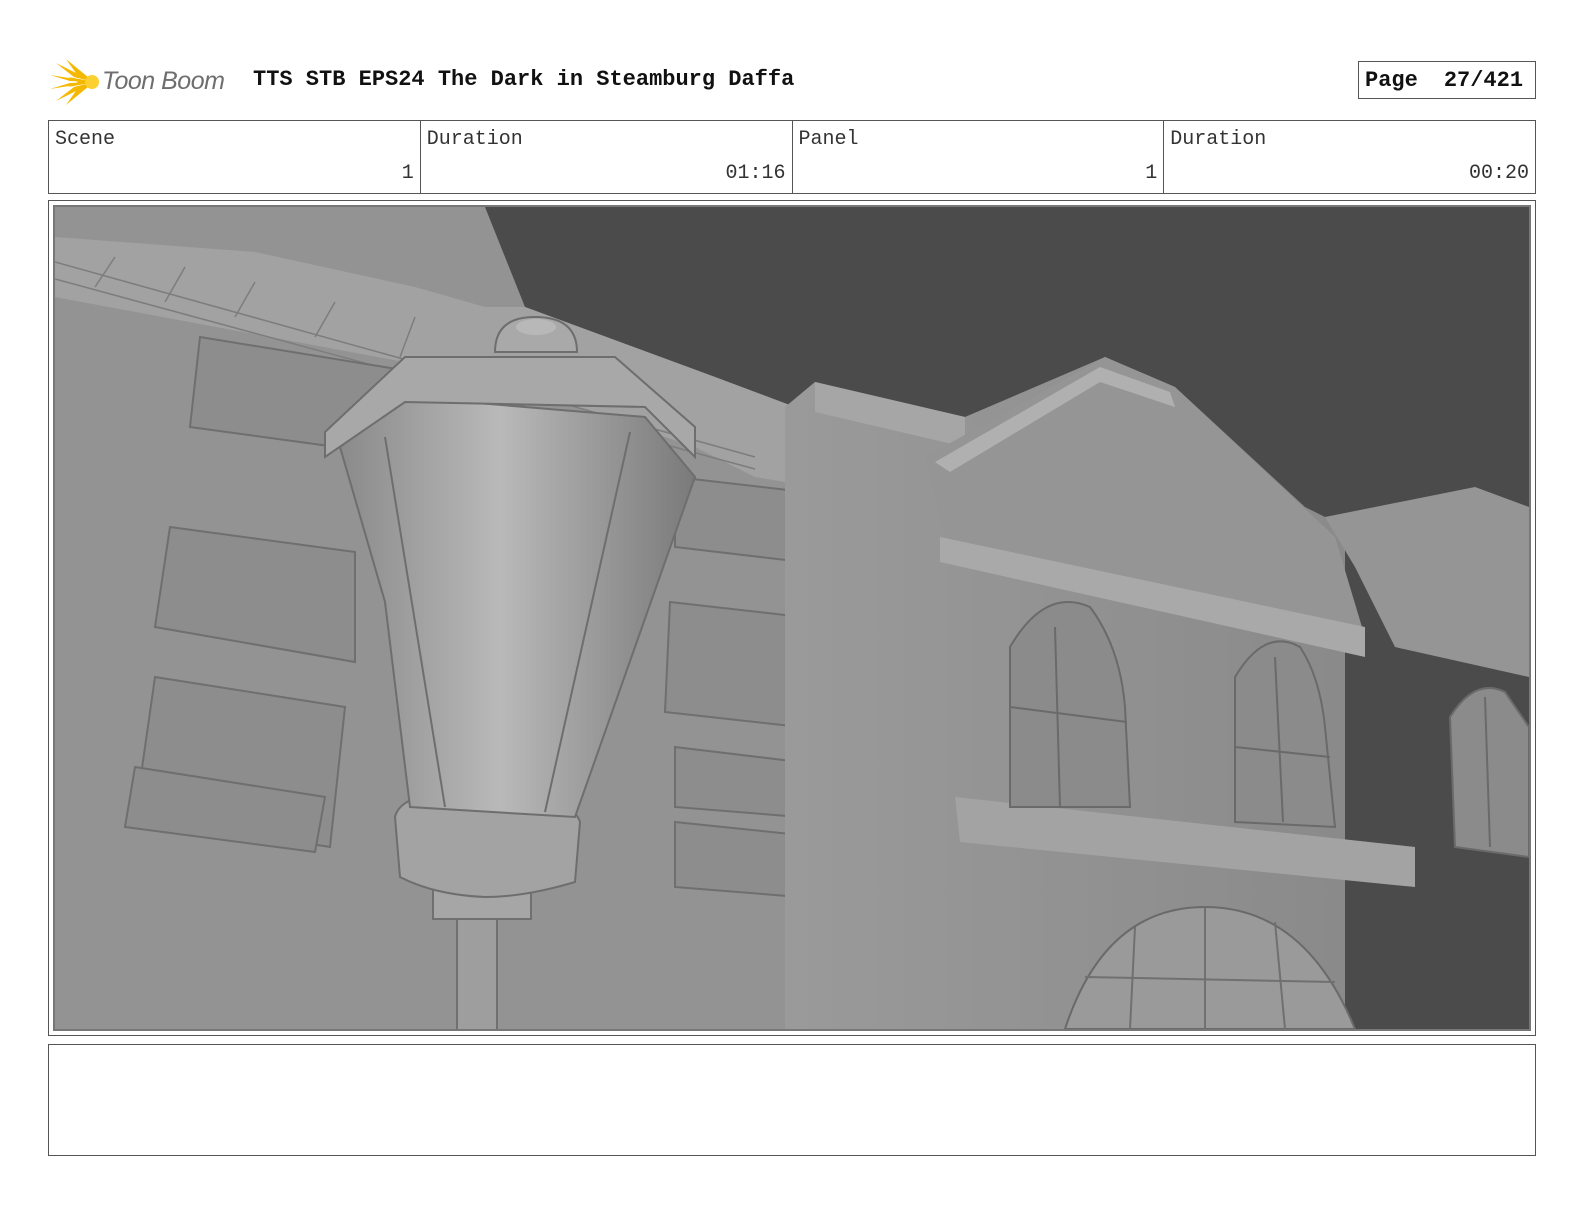  What do you see at coordinates (85, 139) in the screenshot?
I see `scene-label: Scene` at bounding box center [85, 139].